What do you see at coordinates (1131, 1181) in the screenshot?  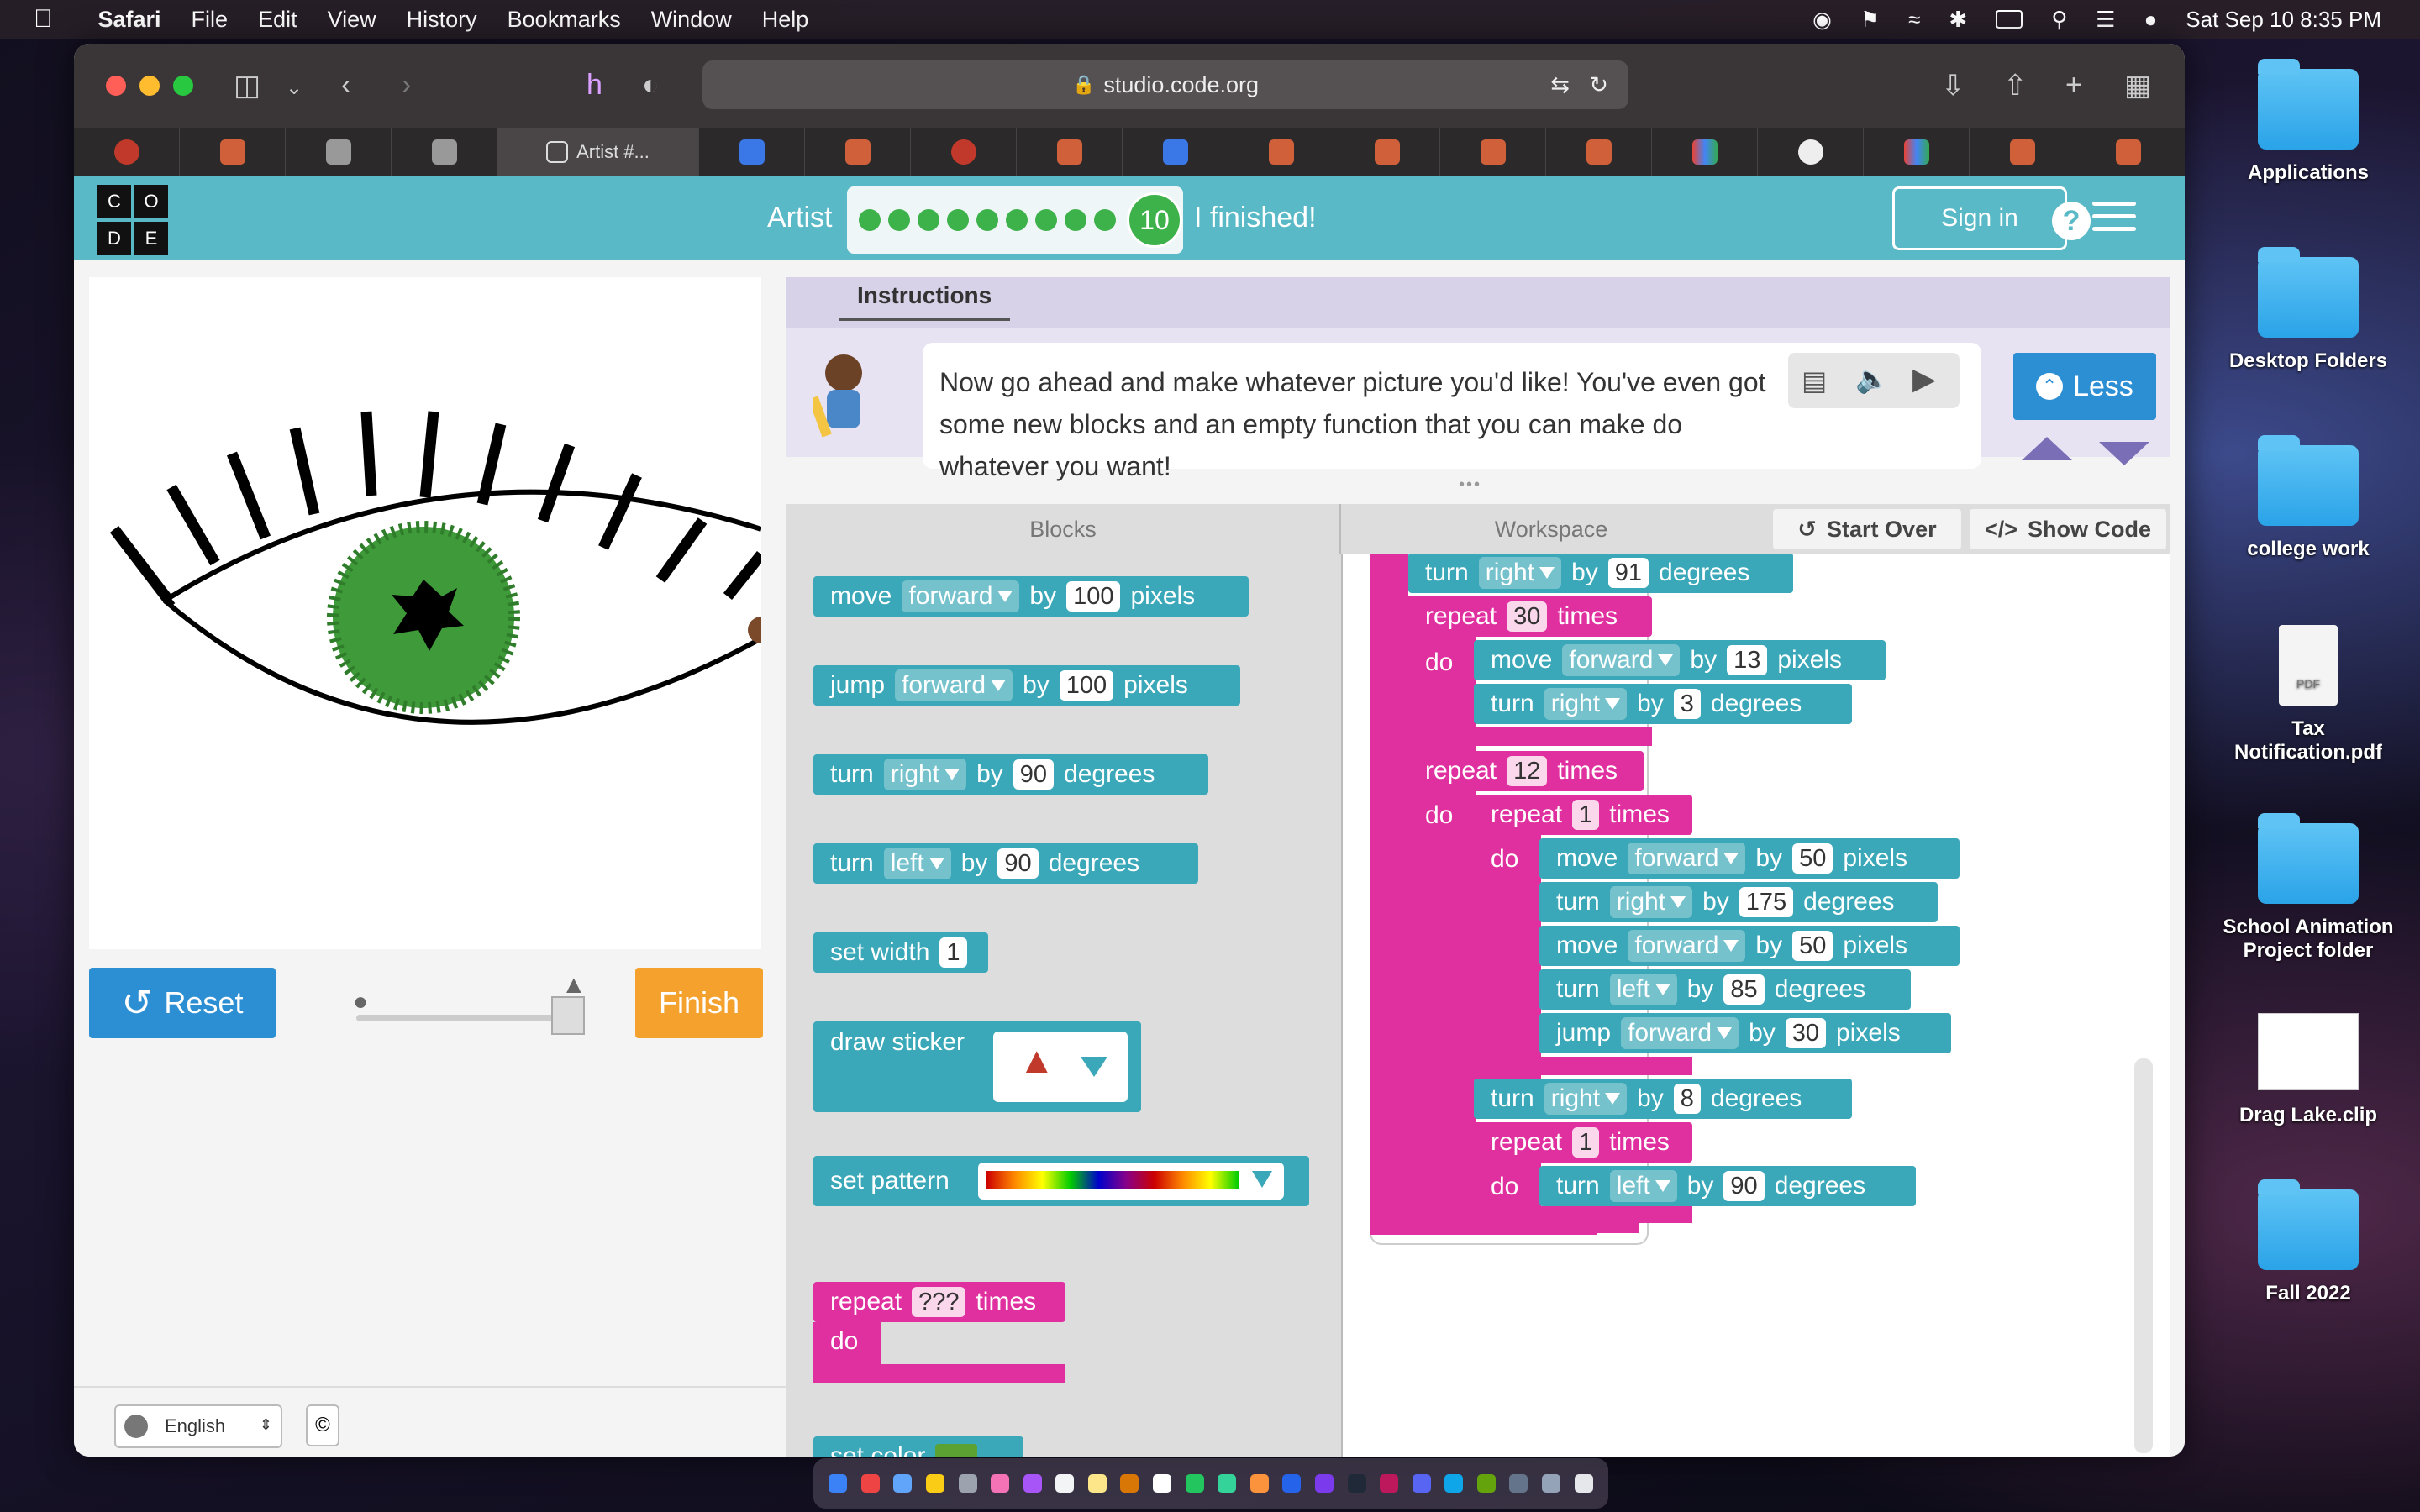 I see `pattern-dropdown` at bounding box center [1131, 1181].